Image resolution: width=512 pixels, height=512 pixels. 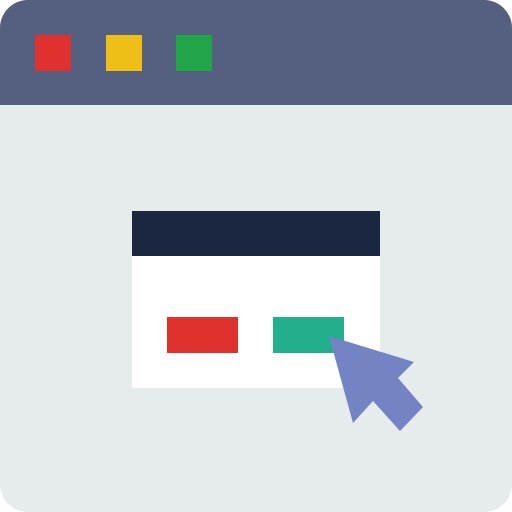 What do you see at coordinates (53, 53) in the screenshot?
I see `close-button` at bounding box center [53, 53].